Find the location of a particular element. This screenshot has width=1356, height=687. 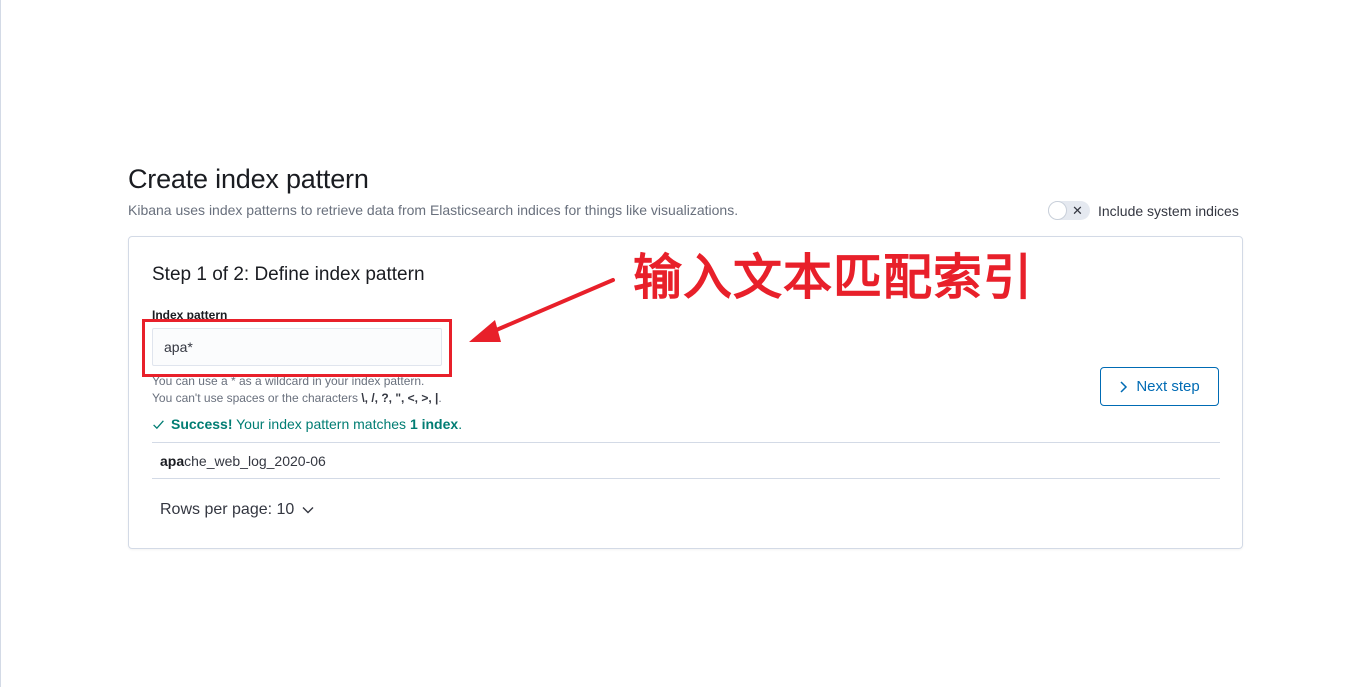

index-match-part: apa is located at coordinates (172, 461).